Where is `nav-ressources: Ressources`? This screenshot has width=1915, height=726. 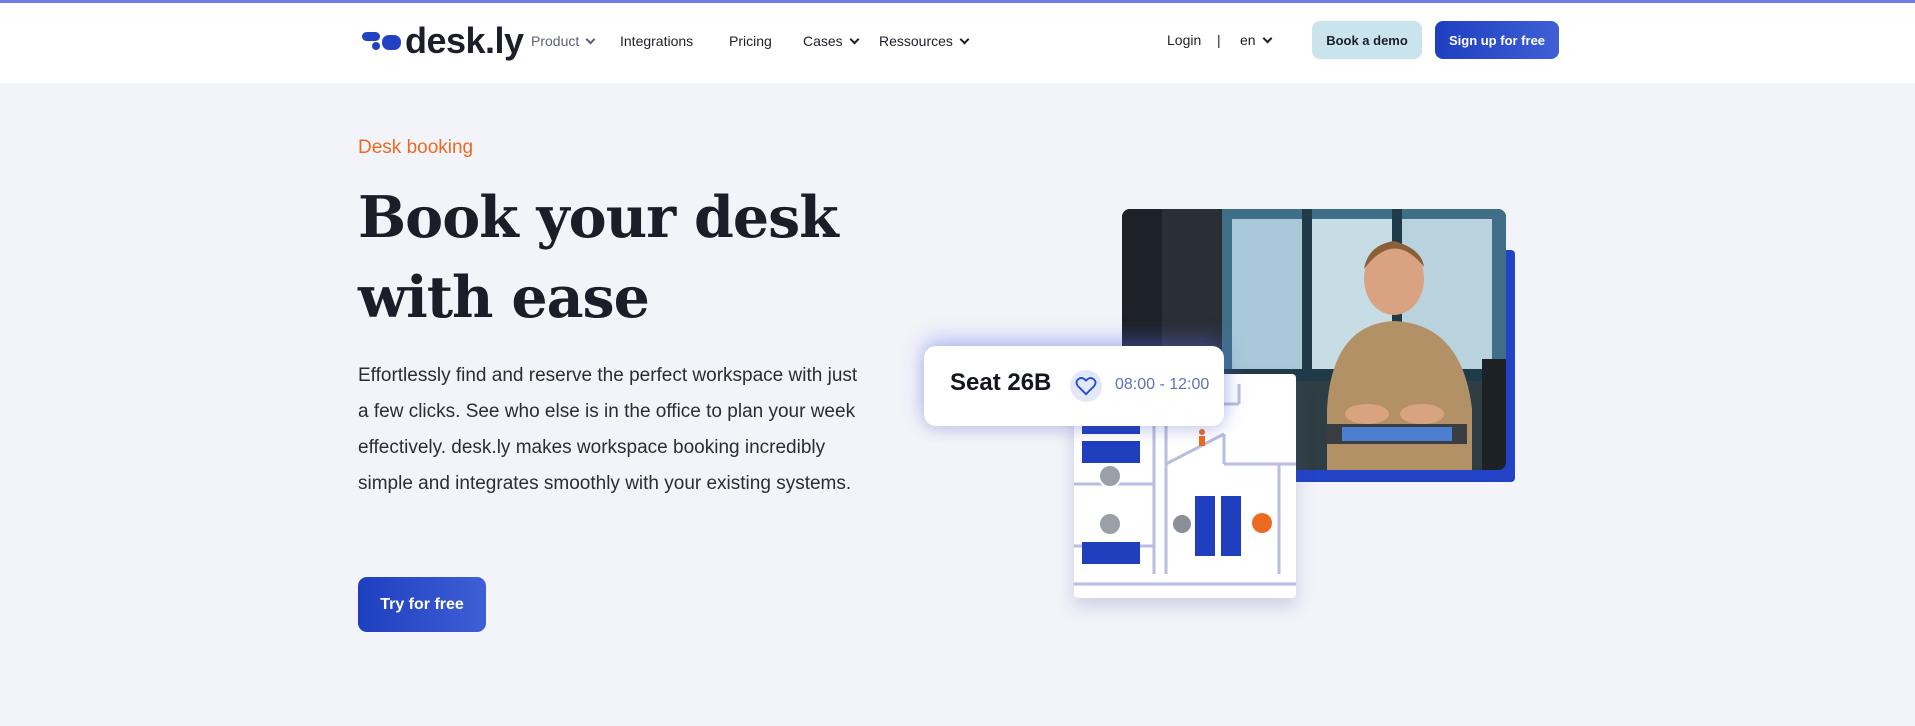 nav-ressources: Ressources is located at coordinates (924, 41).